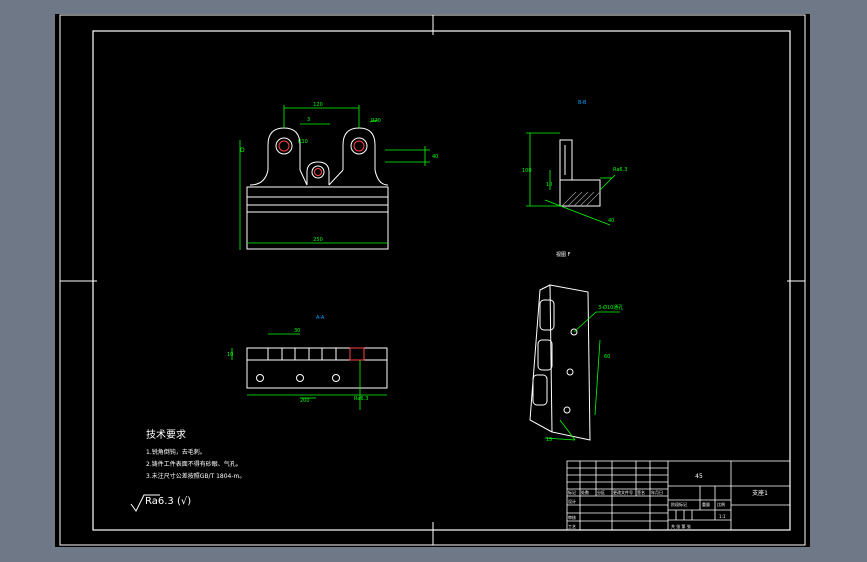 The width and height of the screenshot is (867, 562). What do you see at coordinates (607, 357) in the screenshot?
I see `iso-dim-side: 60` at bounding box center [607, 357].